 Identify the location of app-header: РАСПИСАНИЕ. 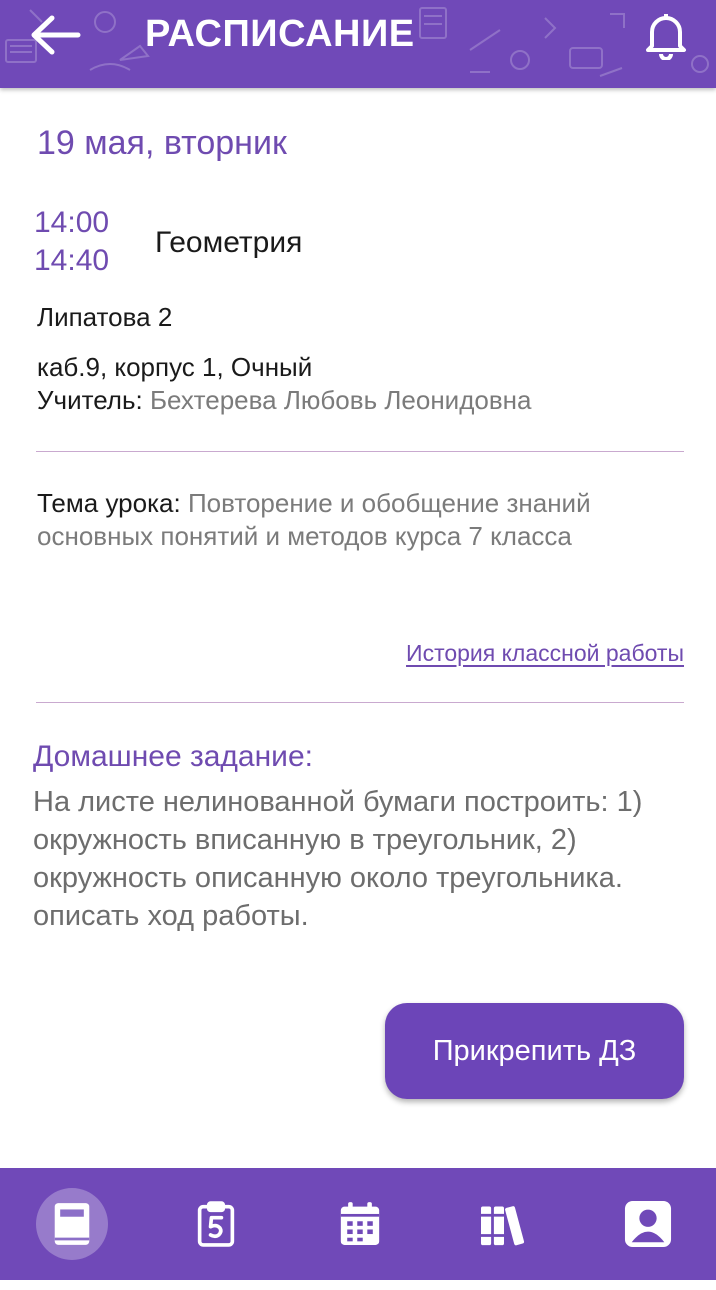
(358, 44).